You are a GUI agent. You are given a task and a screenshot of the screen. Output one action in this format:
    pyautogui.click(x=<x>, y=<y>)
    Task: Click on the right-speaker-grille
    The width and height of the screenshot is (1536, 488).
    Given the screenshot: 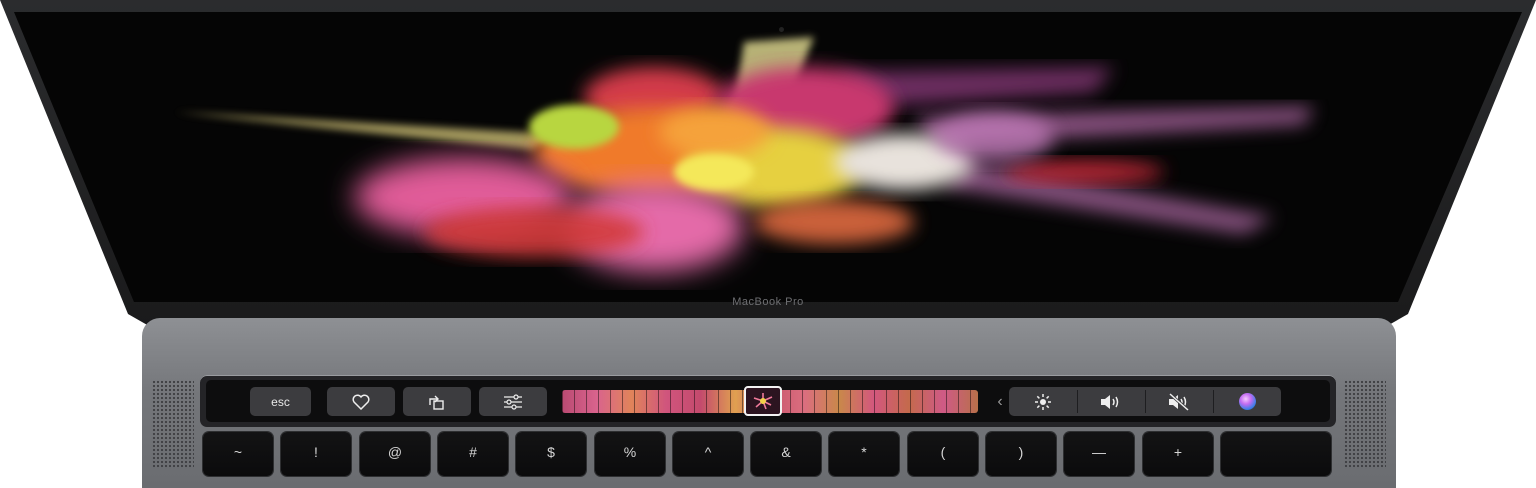 What is the action you would take?
    pyautogui.click(x=1365, y=424)
    